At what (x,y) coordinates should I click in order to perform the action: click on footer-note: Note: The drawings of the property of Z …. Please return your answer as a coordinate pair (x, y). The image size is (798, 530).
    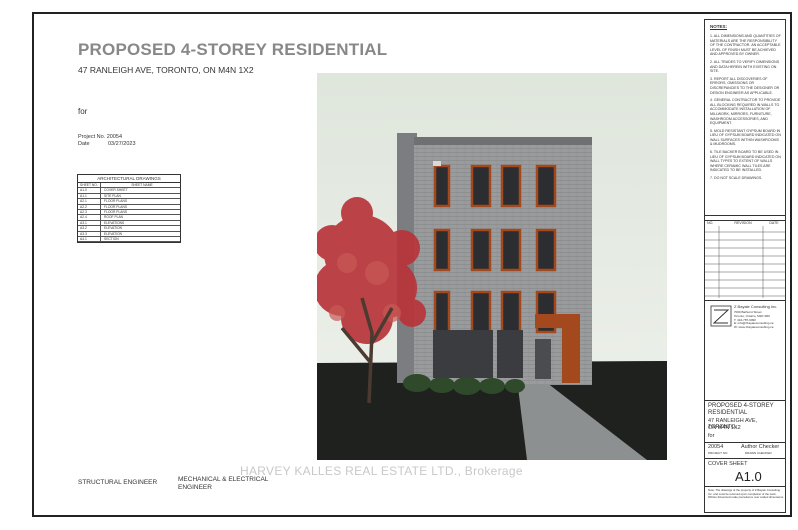
    Looking at the image, I should click on (746, 493).